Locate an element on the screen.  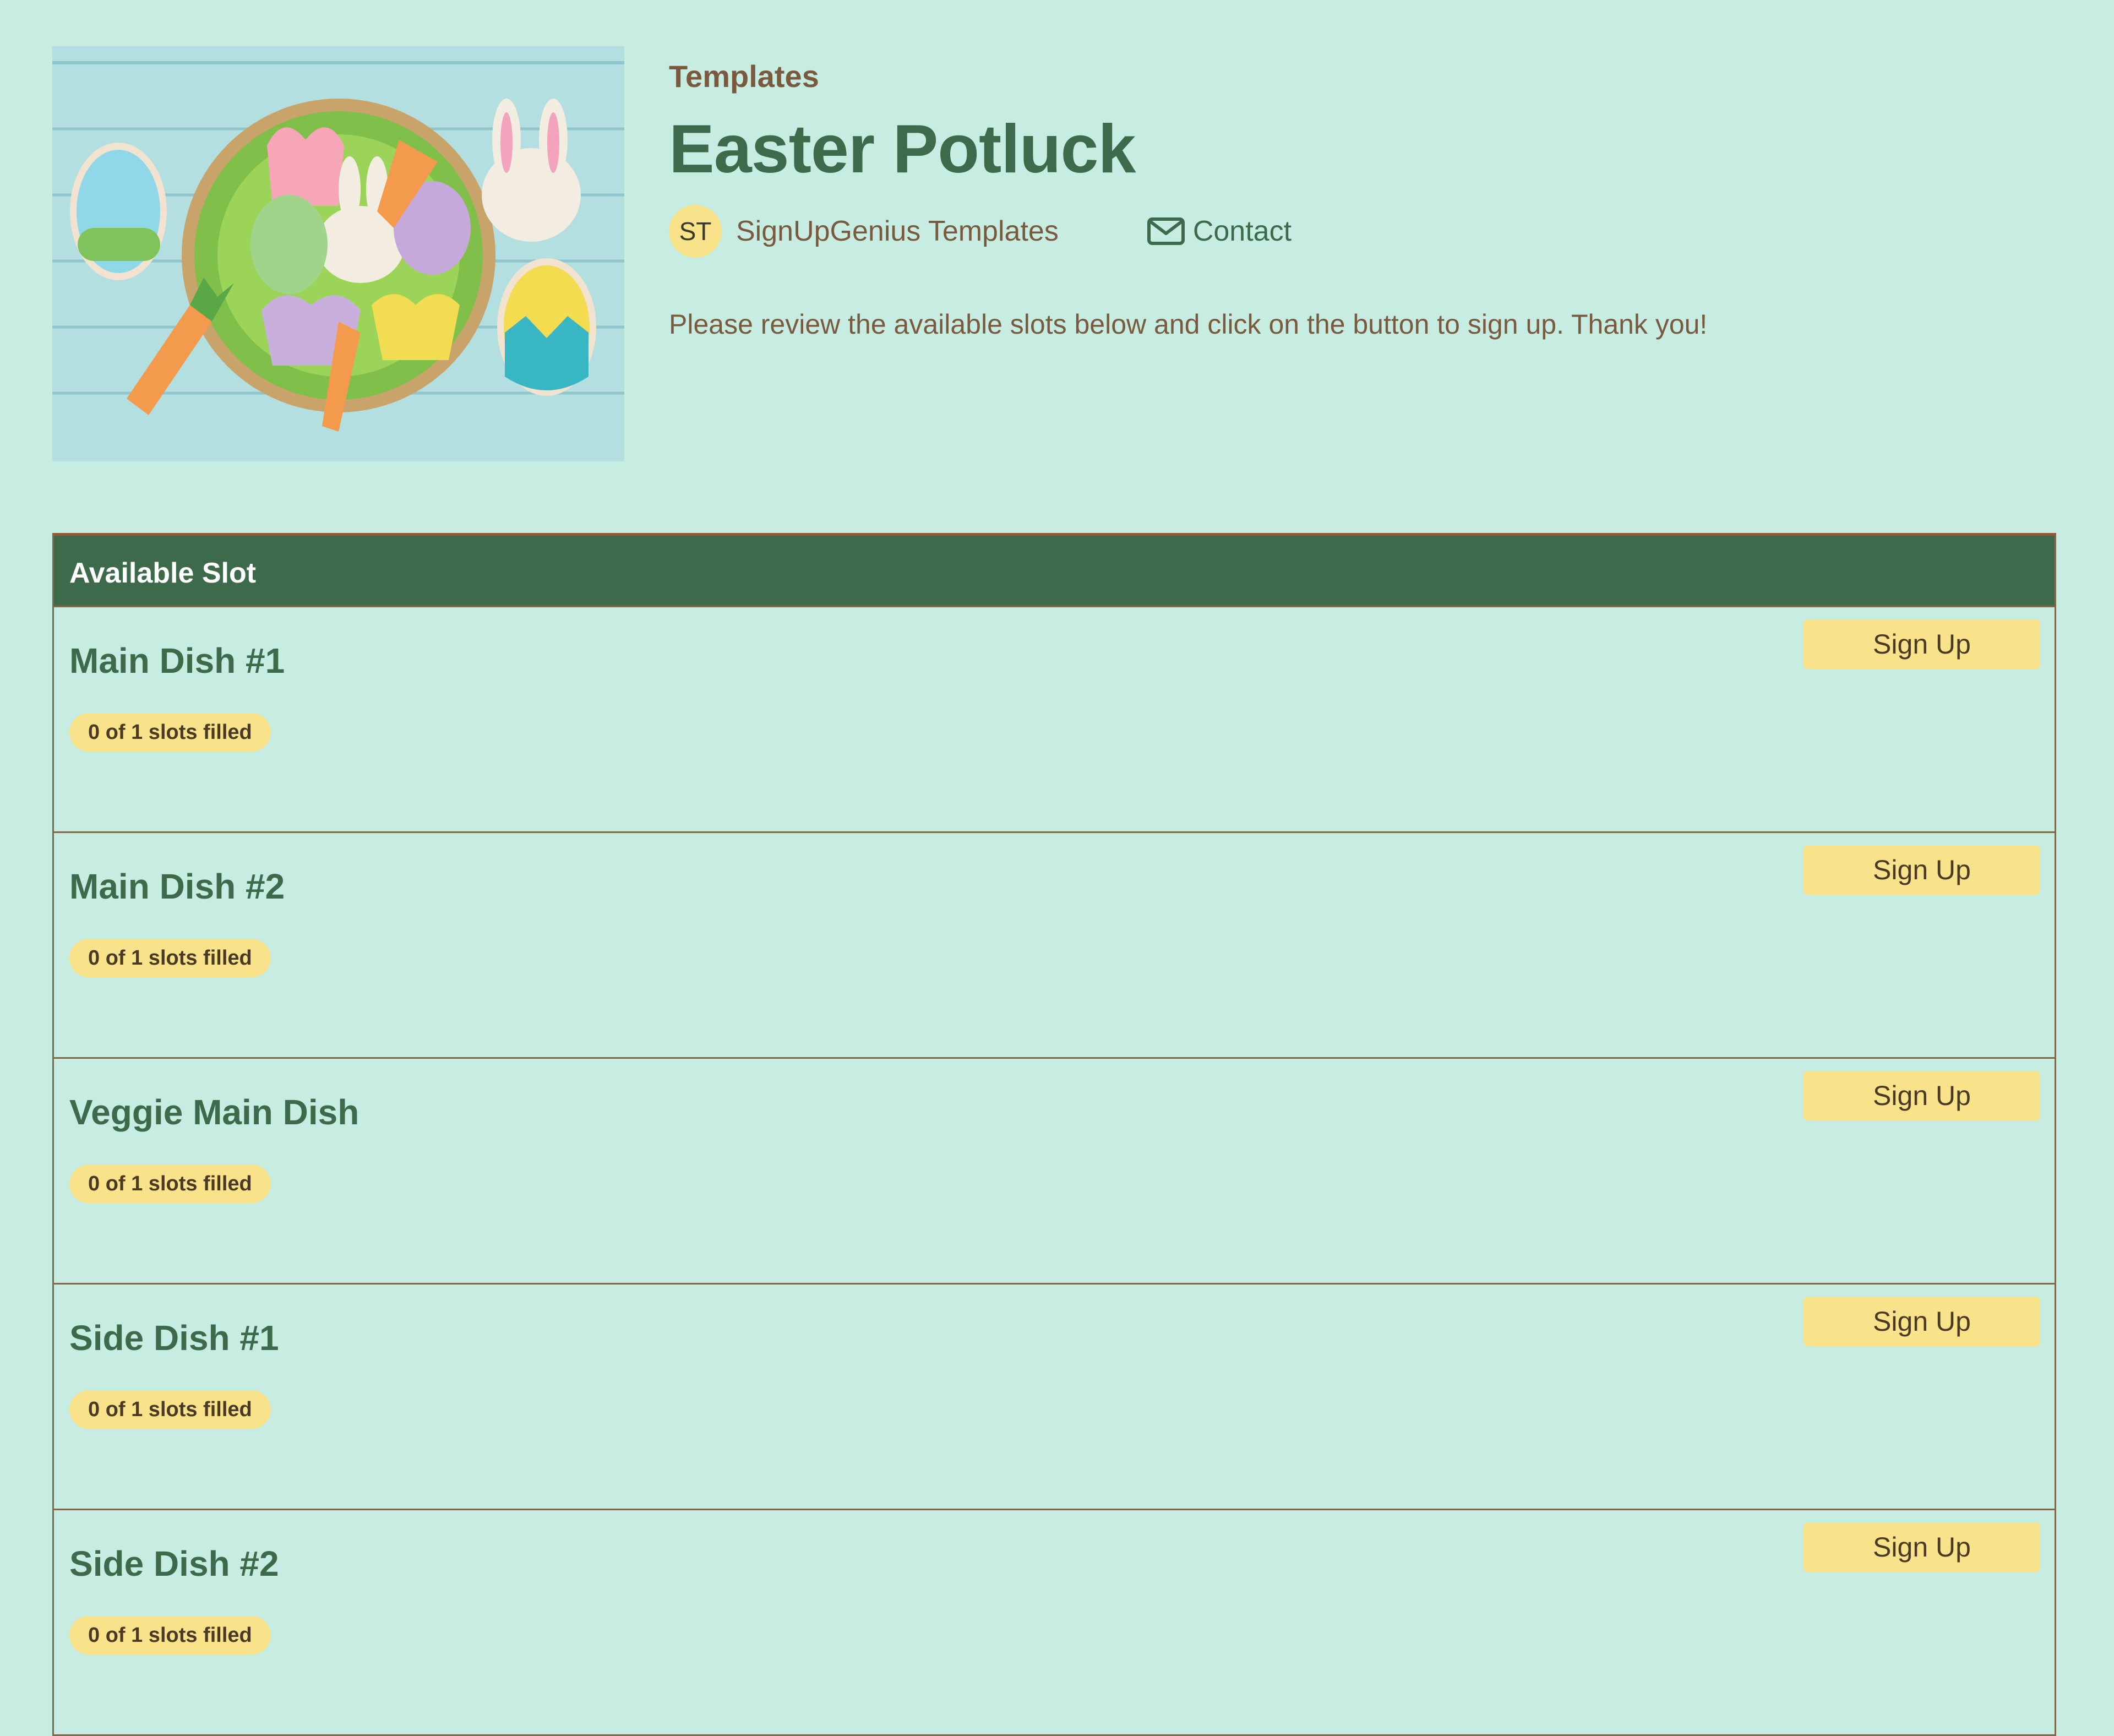
easter-cookies-image is located at coordinates (338, 254).